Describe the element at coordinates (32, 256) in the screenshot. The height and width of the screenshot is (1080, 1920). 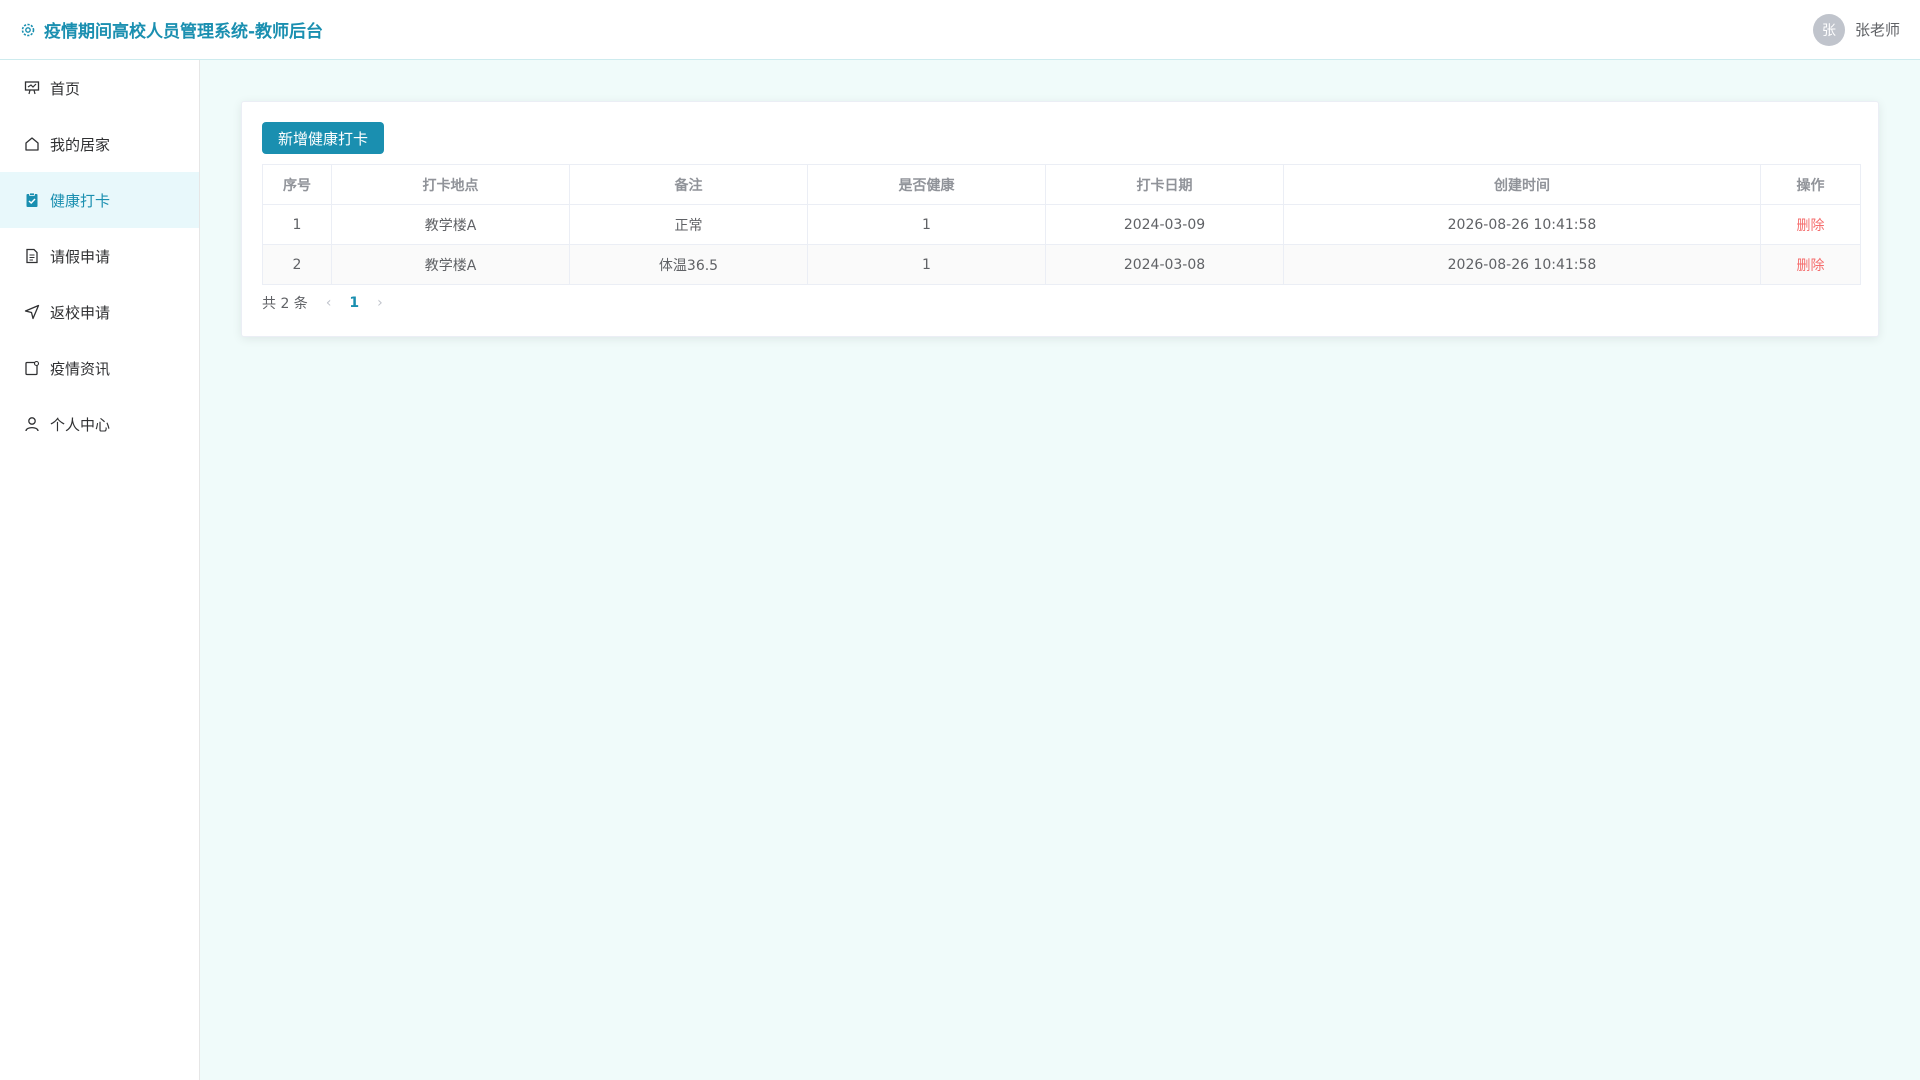
I see `document-icon` at that location.